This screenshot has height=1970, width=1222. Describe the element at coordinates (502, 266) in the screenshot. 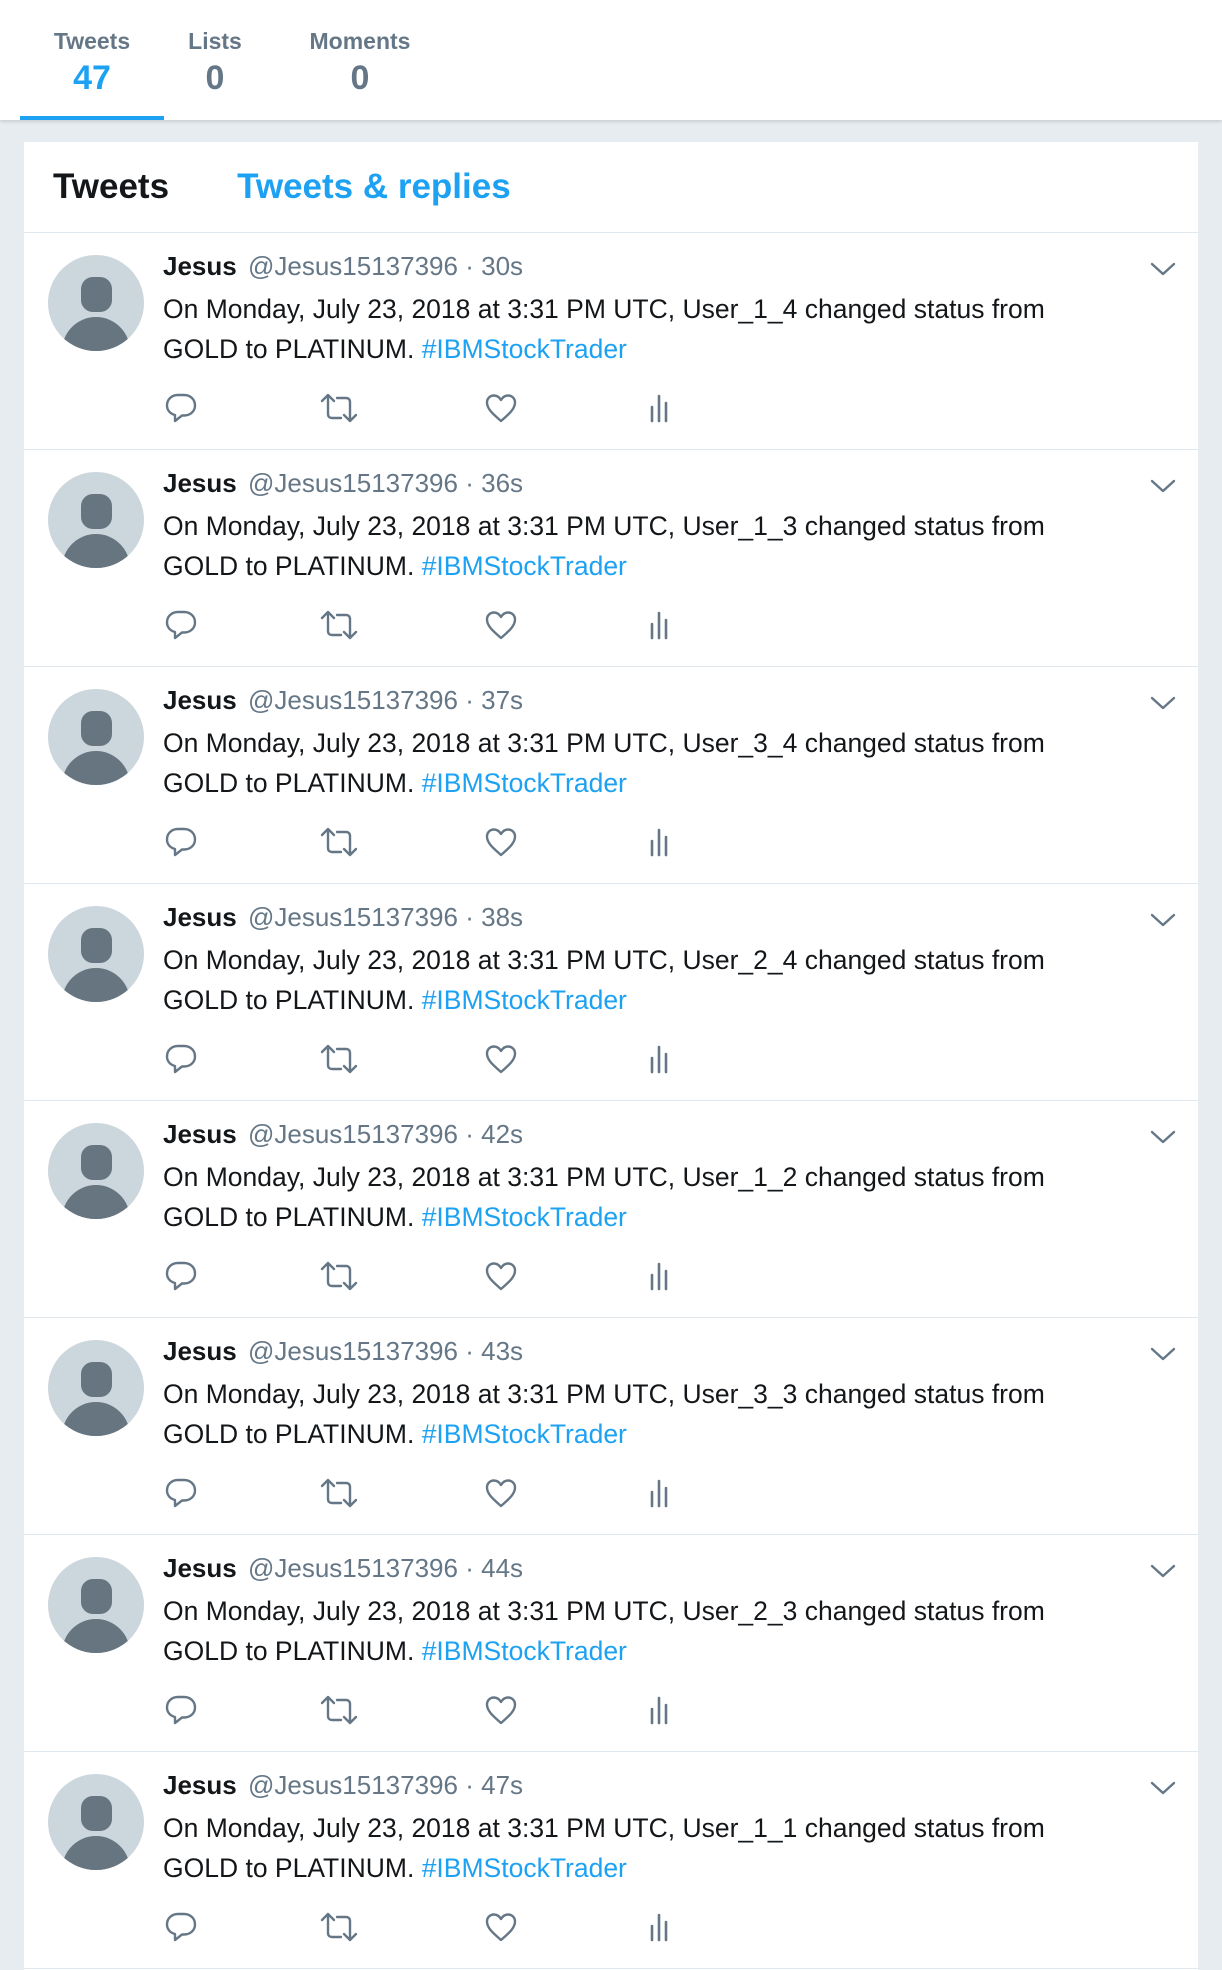

I see `tweet-timestamp: 30s` at that location.